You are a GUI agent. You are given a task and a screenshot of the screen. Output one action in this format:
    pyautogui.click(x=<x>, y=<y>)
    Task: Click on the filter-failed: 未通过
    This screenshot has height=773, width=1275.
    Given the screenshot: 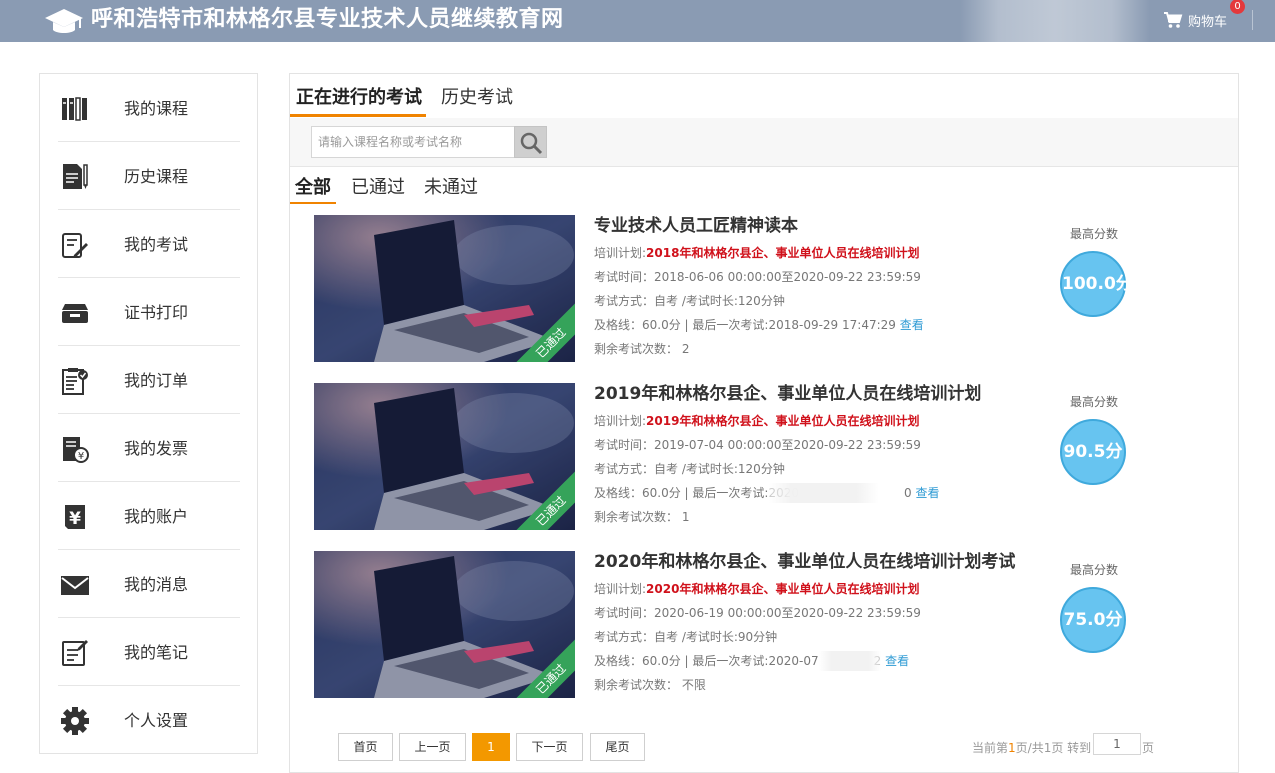 What is the action you would take?
    pyautogui.click(x=451, y=188)
    